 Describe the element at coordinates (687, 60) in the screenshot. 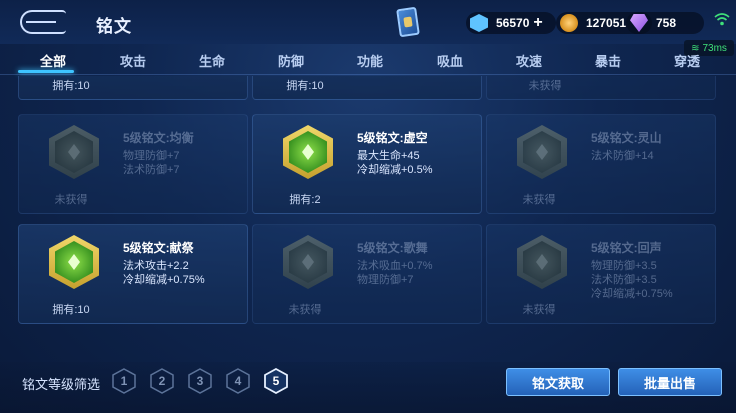

I see `tab-penetration: 穿透` at that location.